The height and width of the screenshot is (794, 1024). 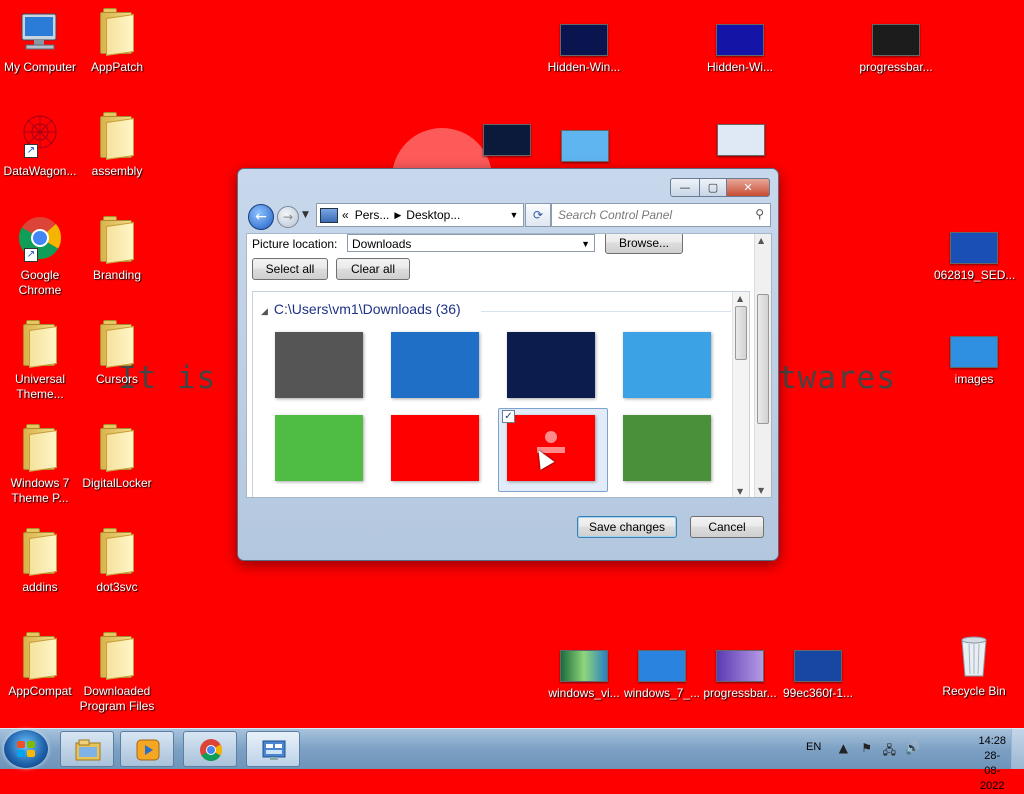 What do you see at coordinates (290, 269) in the screenshot?
I see `select-all-button: Select all` at bounding box center [290, 269].